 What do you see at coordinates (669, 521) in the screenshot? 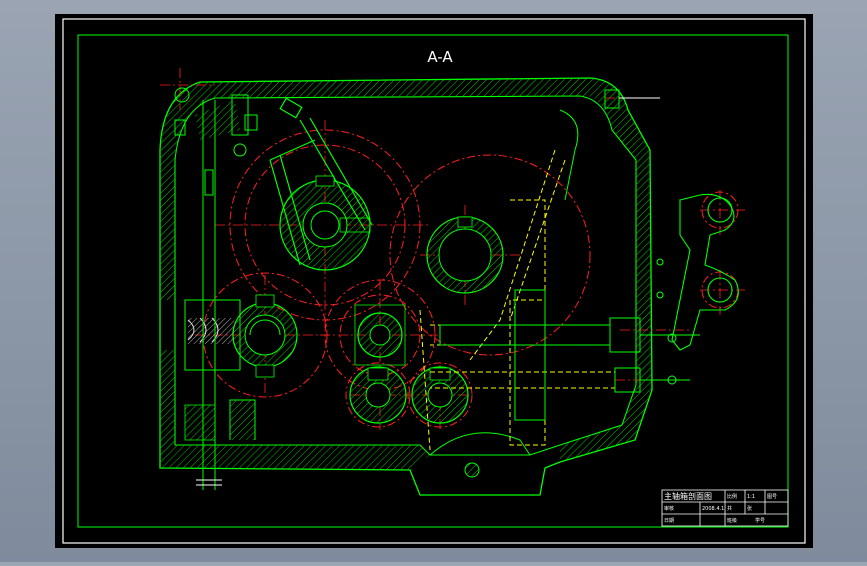
I see `title-cell: 日期` at bounding box center [669, 521].